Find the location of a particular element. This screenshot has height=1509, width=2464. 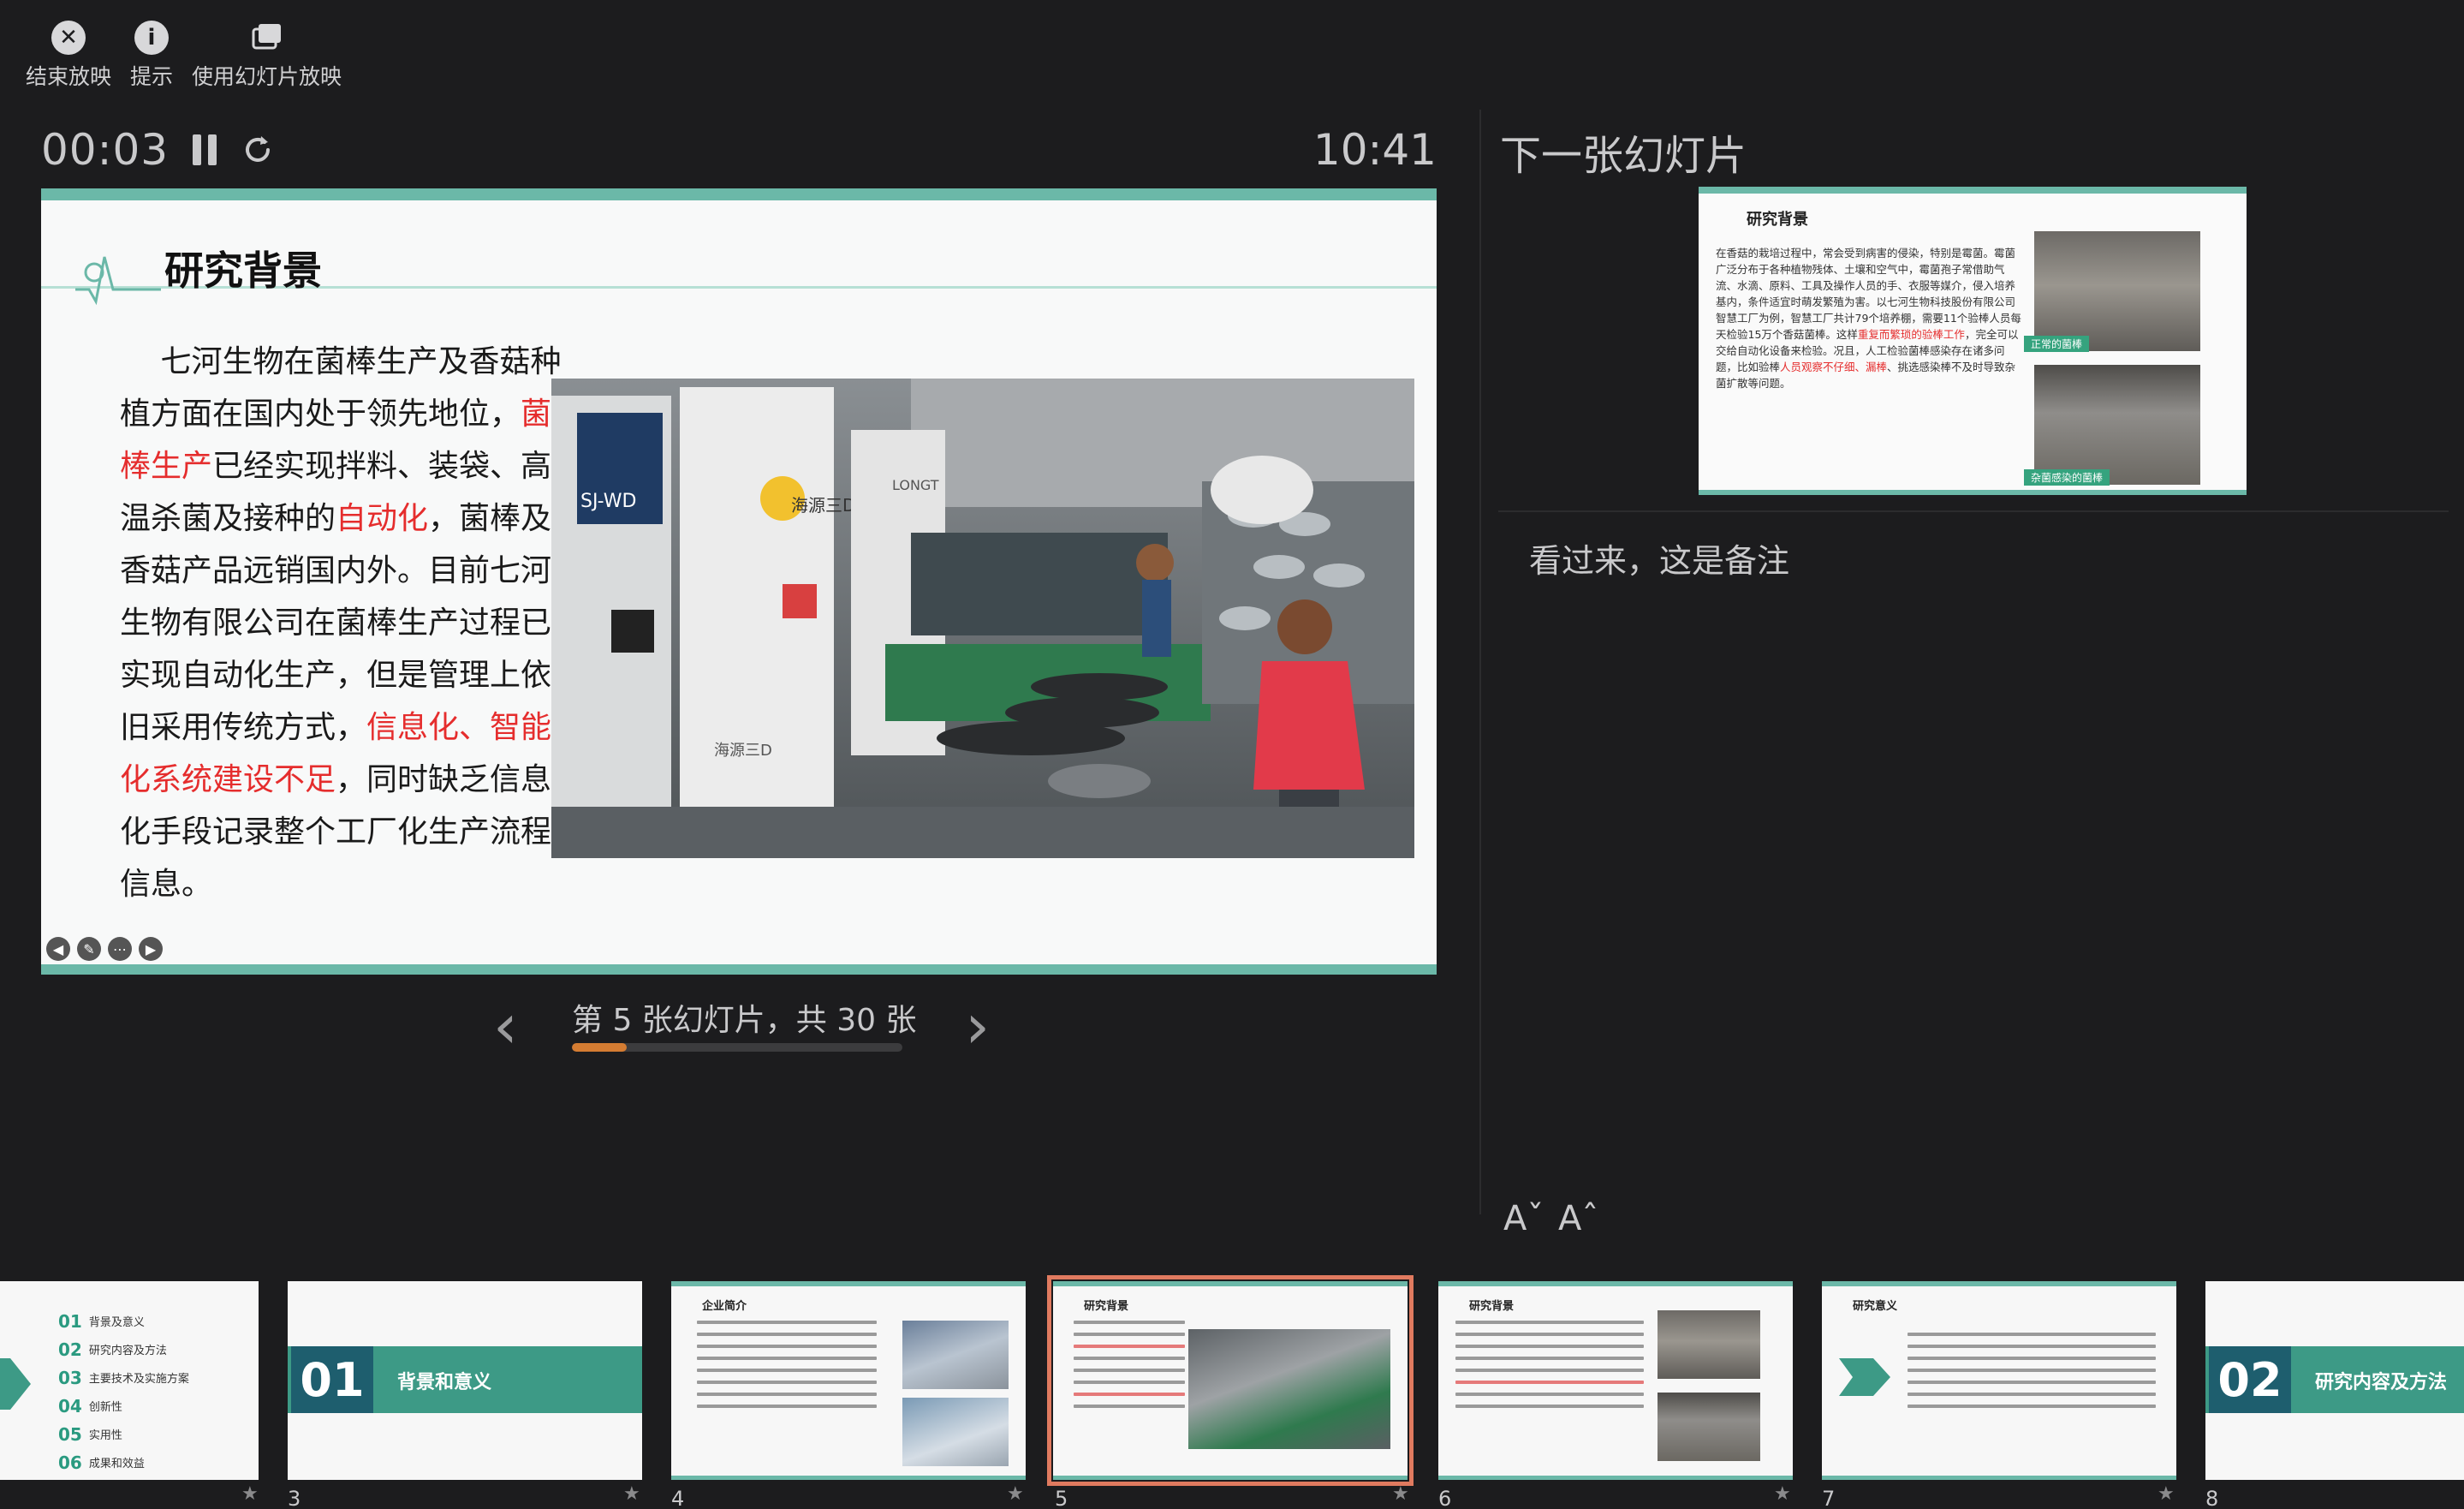

photo-sign-4: LONGT is located at coordinates (915, 485).